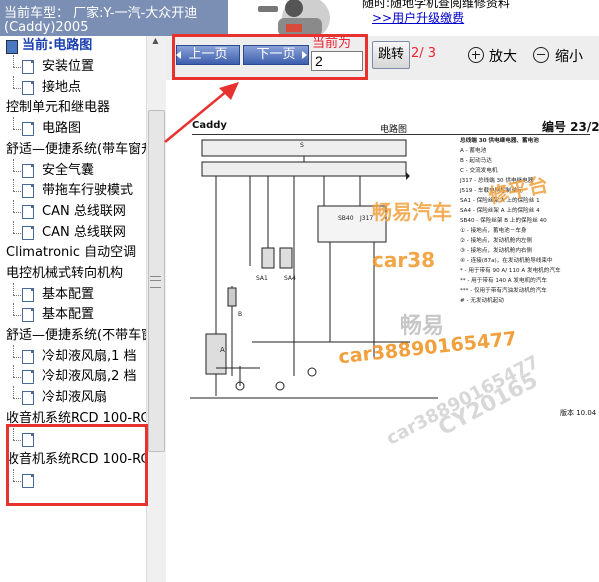 Image resolution: width=599 pixels, height=582 pixels. Describe the element at coordinates (506, 261) in the screenshot. I see `legend-row: ④ - 连接(87a)，在发动机舱导线束中` at that location.